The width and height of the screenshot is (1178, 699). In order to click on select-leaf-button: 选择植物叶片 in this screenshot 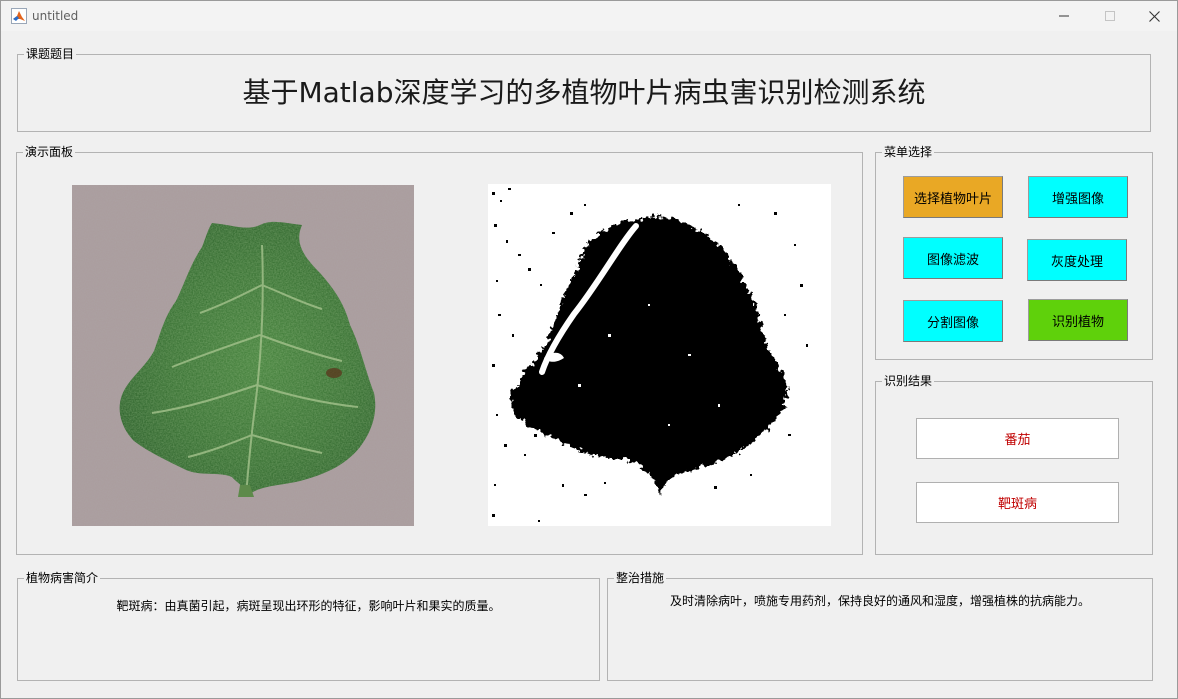, I will do `click(953, 197)`.